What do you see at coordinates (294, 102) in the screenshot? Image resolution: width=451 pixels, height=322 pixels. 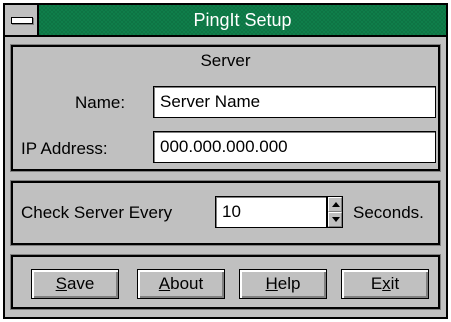 I see `server-name-input: Server Name` at bounding box center [294, 102].